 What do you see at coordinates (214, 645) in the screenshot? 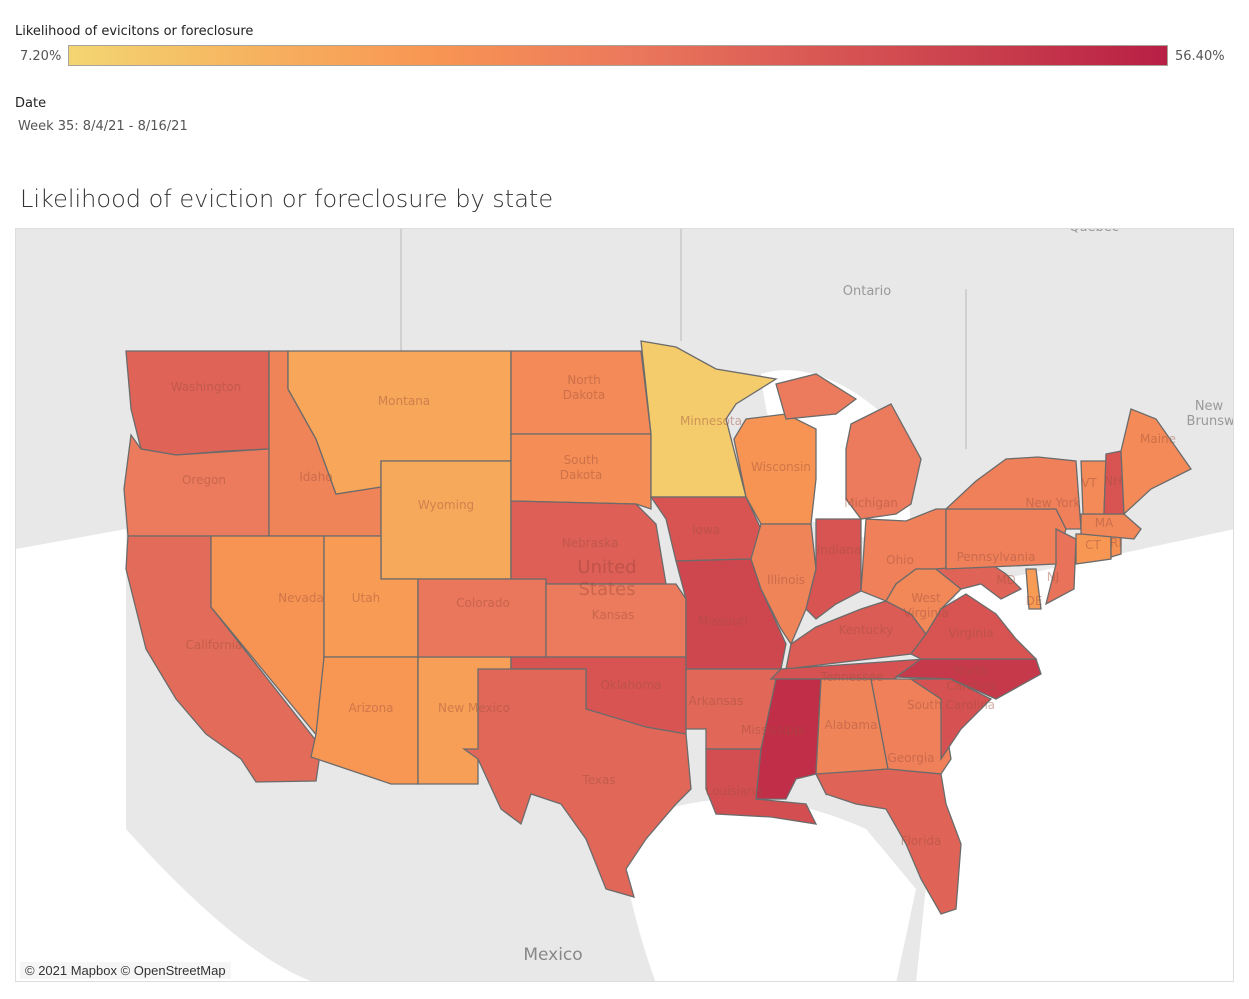
I see `state-label-california: California` at bounding box center [214, 645].